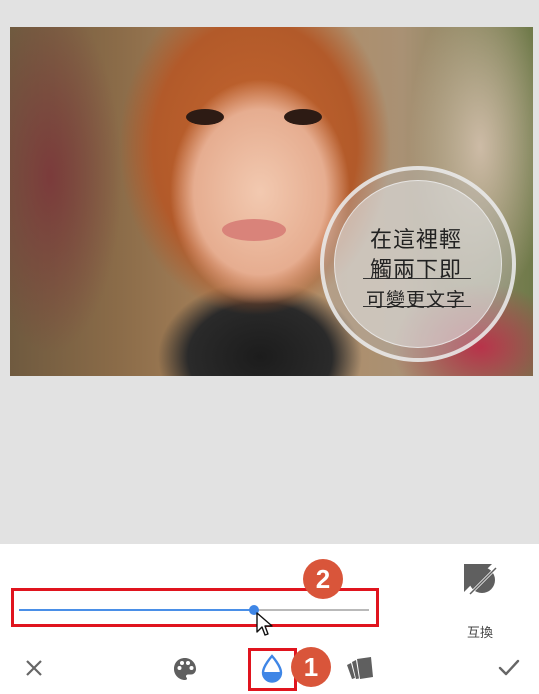 The width and height of the screenshot is (539, 694). Describe the element at coordinates (509, 668) in the screenshot. I see `check-icon` at that location.